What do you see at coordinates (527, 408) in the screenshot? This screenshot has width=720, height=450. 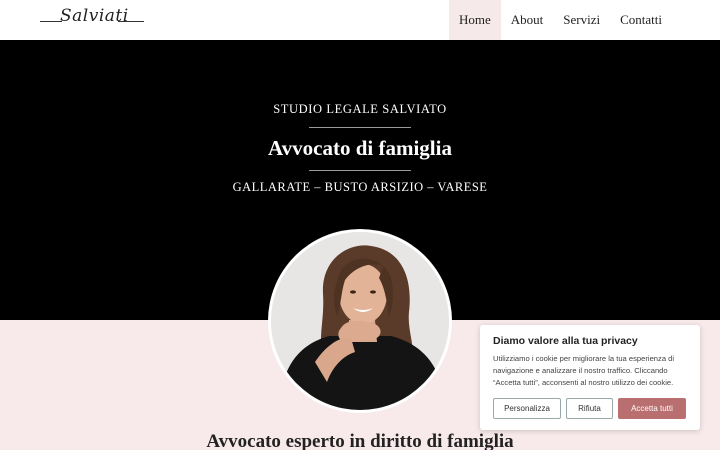 I see `customize-button: Personalizza` at bounding box center [527, 408].